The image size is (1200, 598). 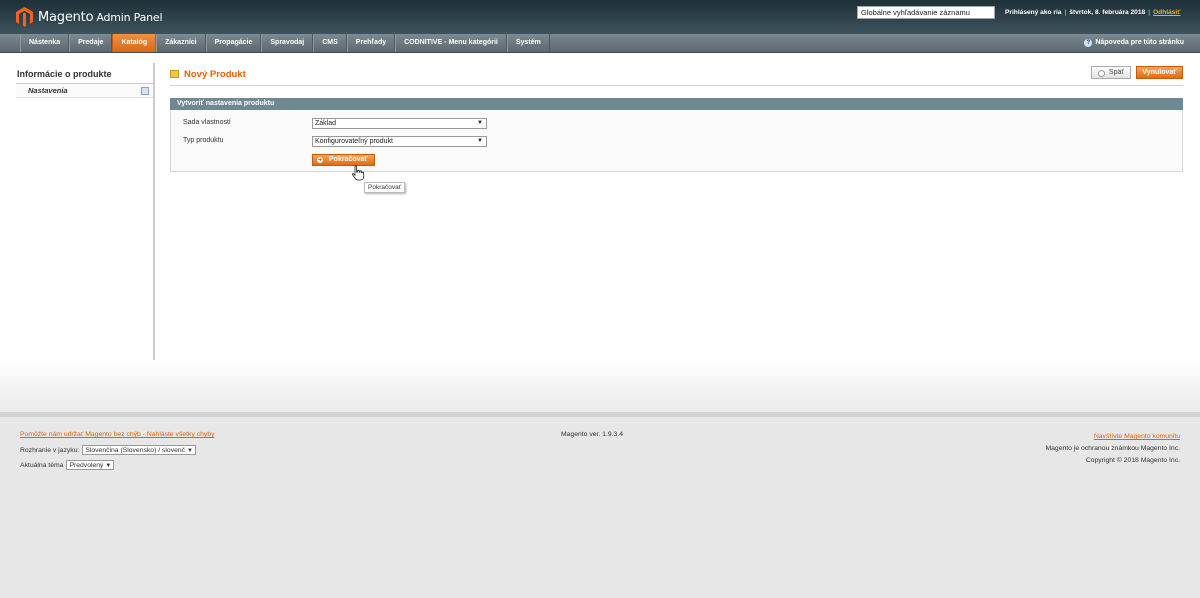 What do you see at coordinates (129, 17) in the screenshot?
I see `logo-suffix: Admin Panel` at bounding box center [129, 17].